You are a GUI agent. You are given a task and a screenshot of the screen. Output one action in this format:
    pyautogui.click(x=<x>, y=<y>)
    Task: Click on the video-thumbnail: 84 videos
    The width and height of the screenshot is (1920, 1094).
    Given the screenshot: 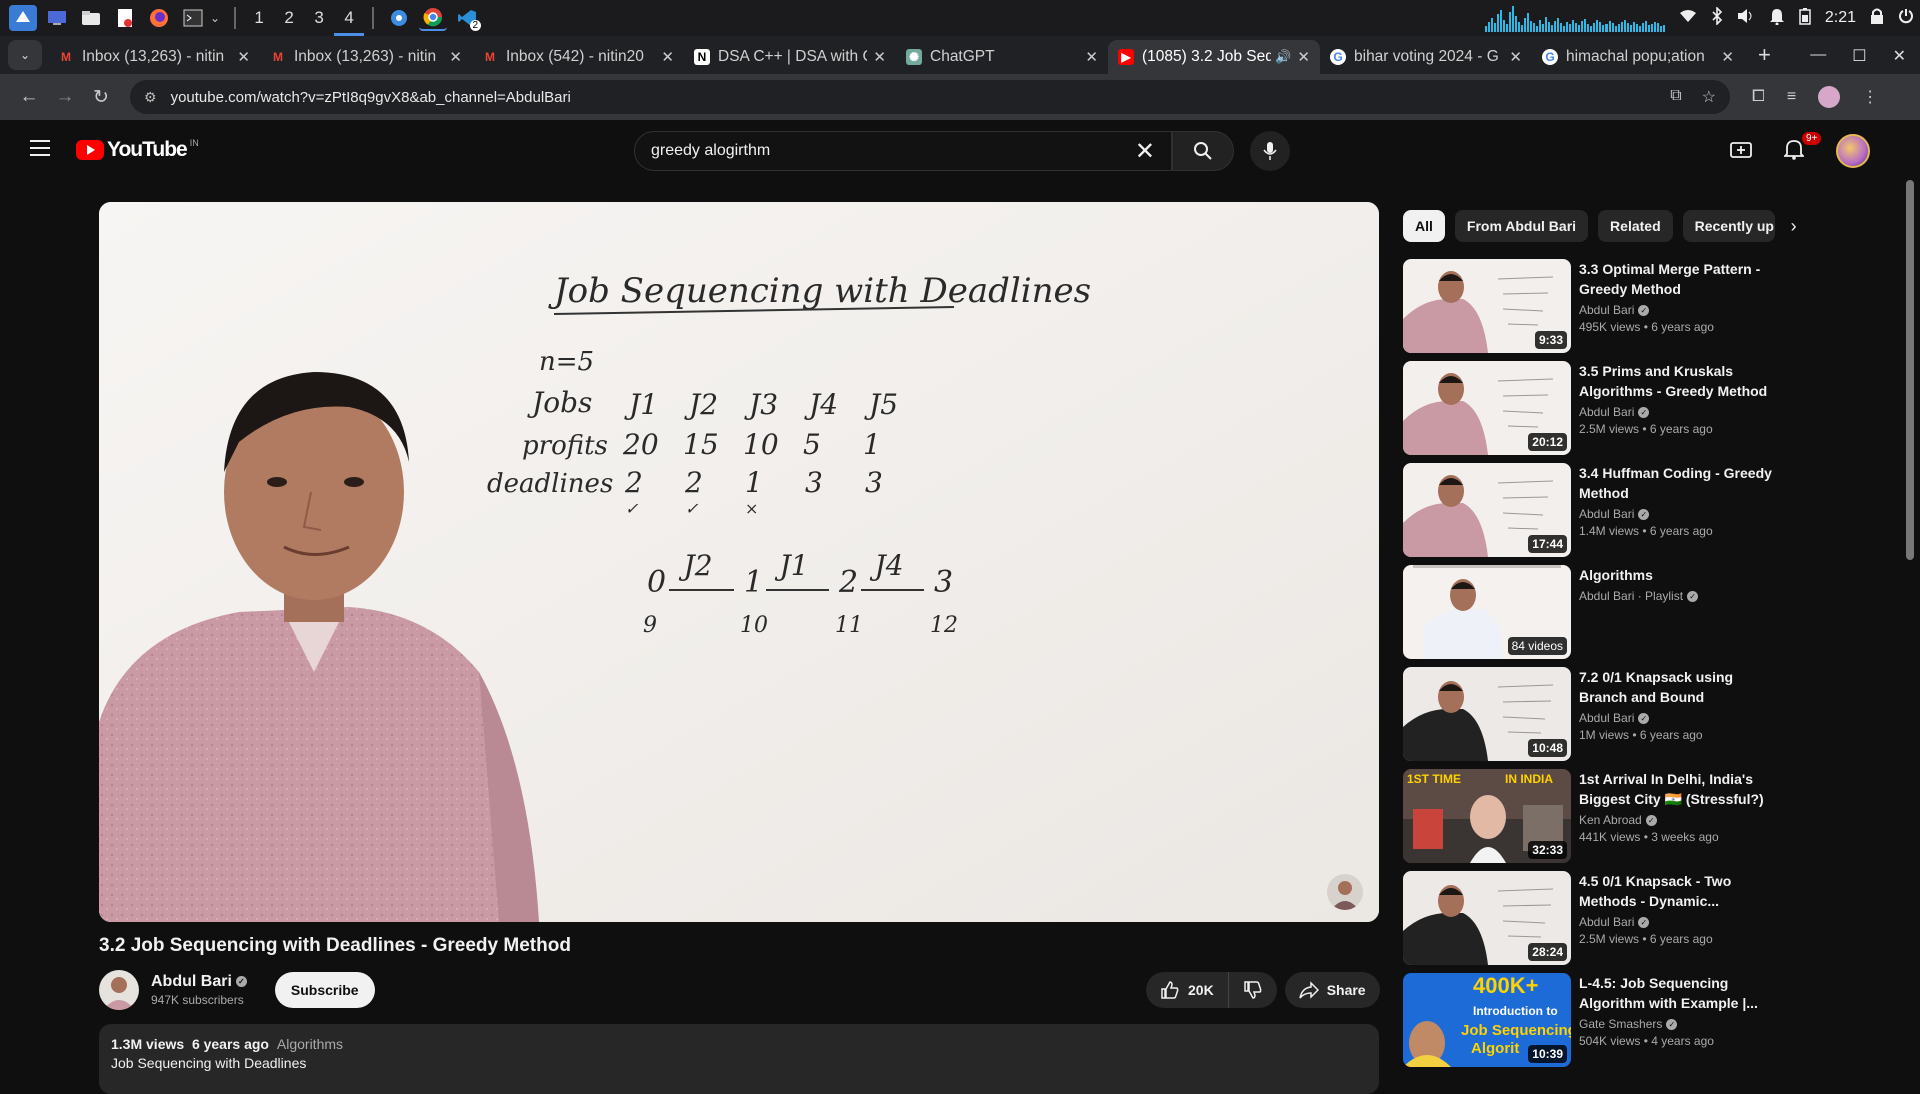 What is the action you would take?
    pyautogui.click(x=1487, y=612)
    